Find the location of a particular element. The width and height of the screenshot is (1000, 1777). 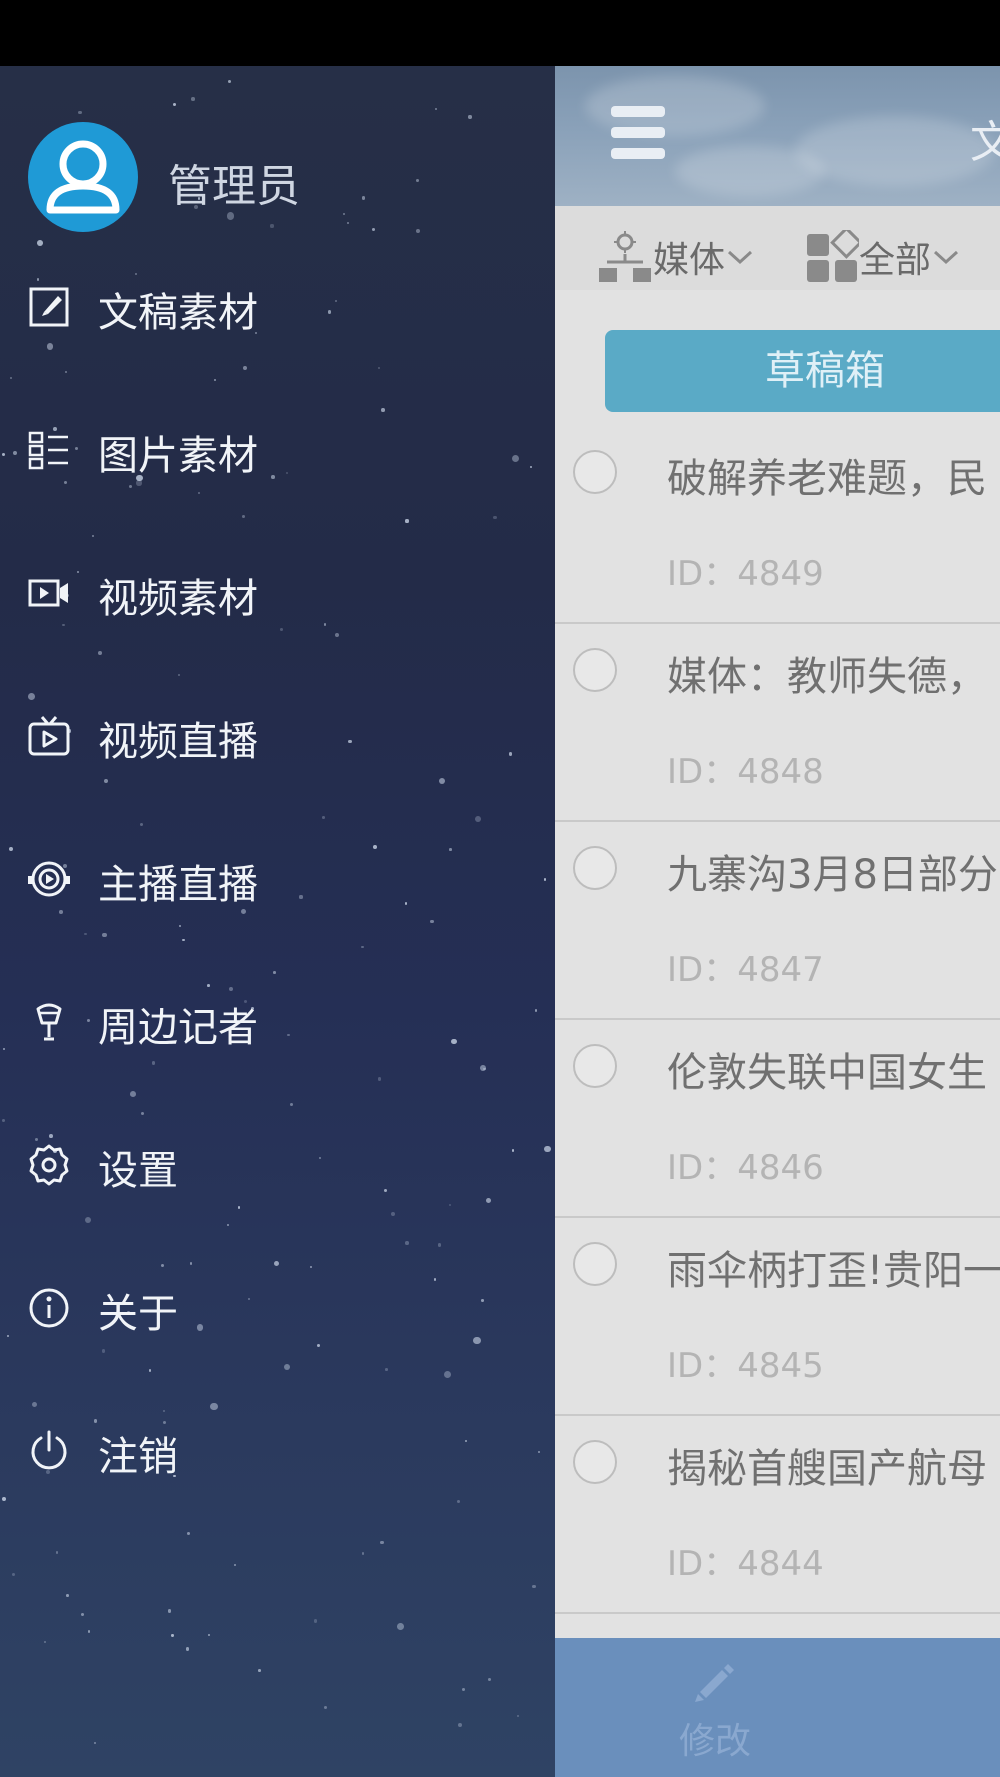

list-item: 揭秘首艘国产航母 ID：4844 is located at coordinates (777, 1515).